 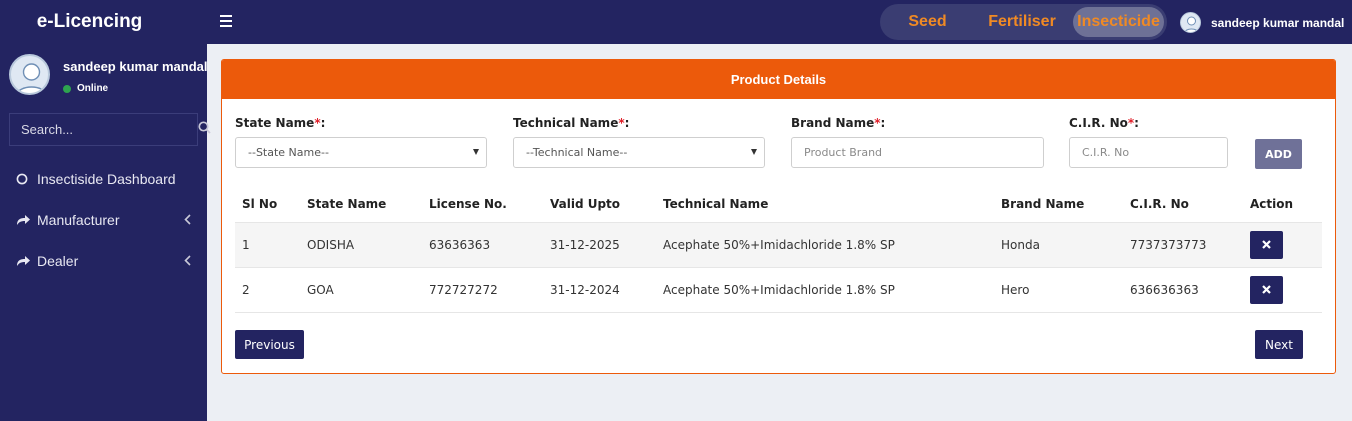 What do you see at coordinates (267, 245) in the screenshot?
I see `cell-sl-no: 1` at bounding box center [267, 245].